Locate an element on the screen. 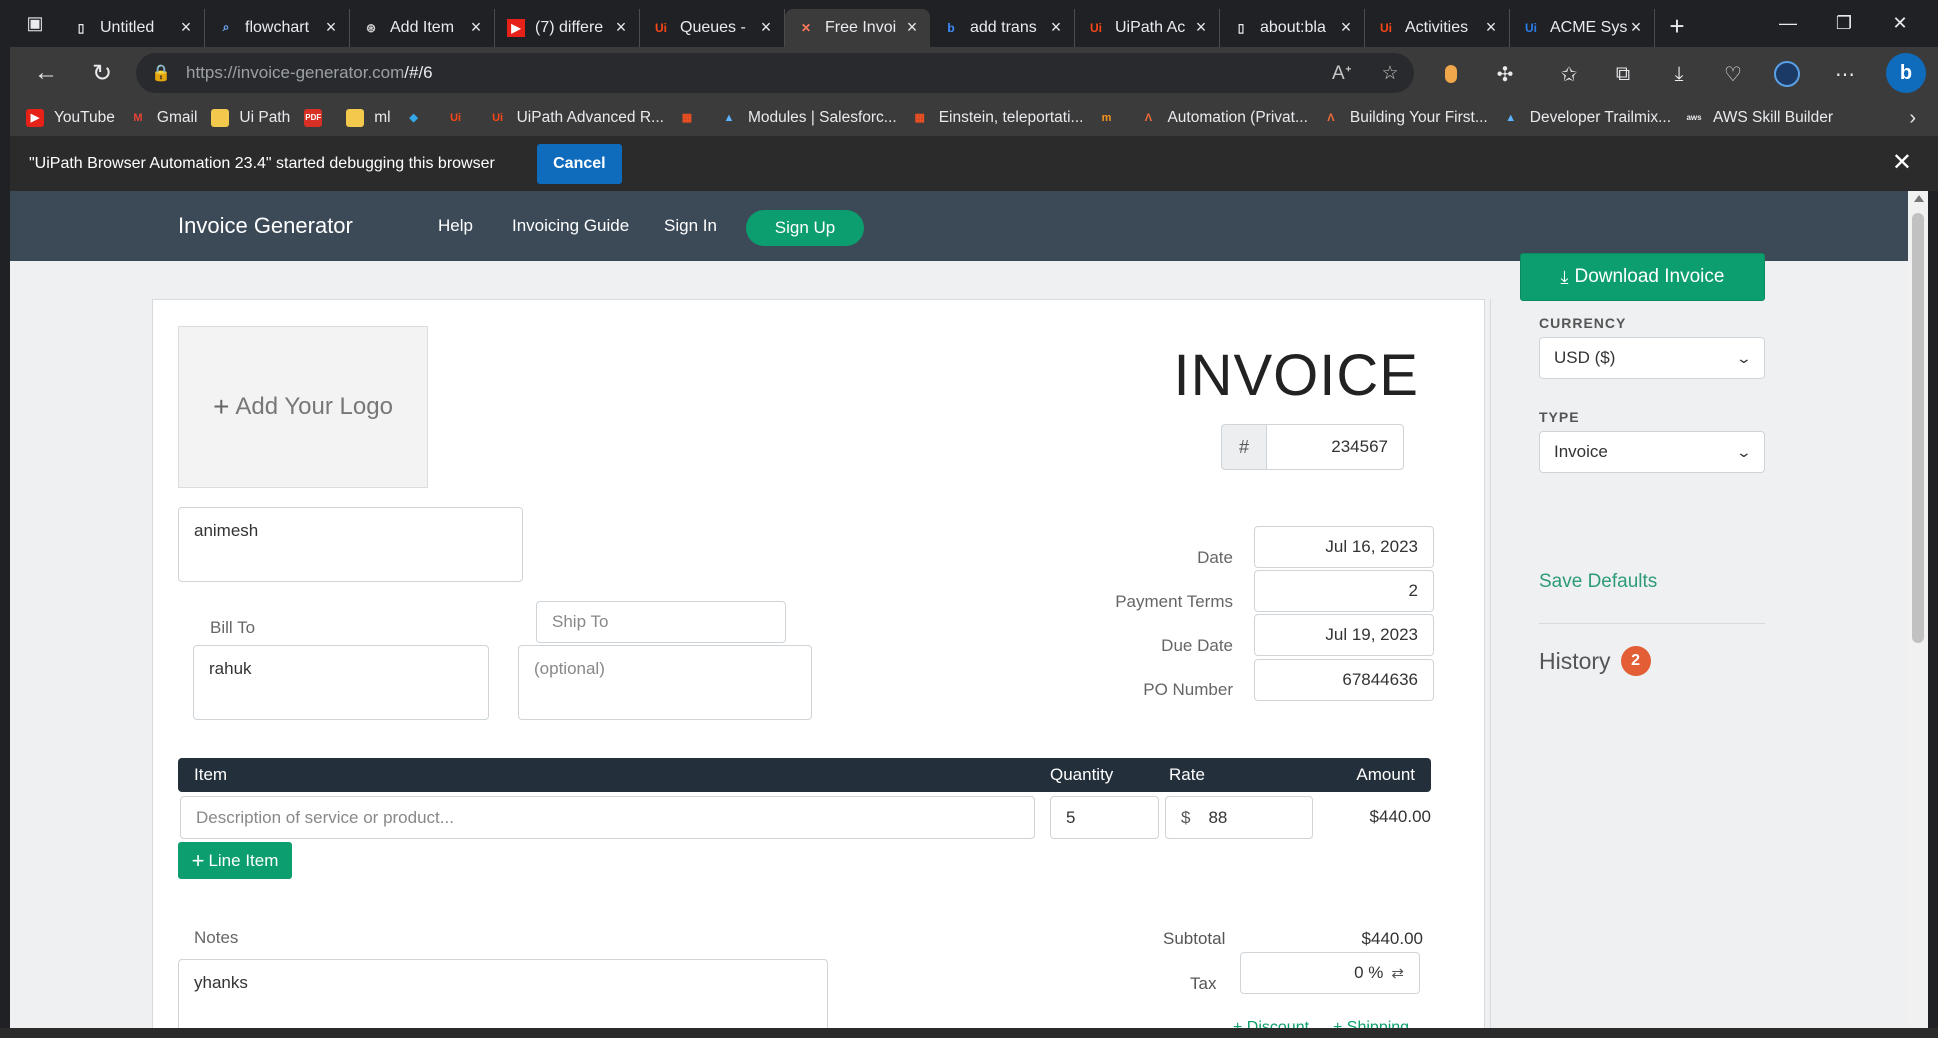  close-infobar-icon: ✕ is located at coordinates (1902, 162).